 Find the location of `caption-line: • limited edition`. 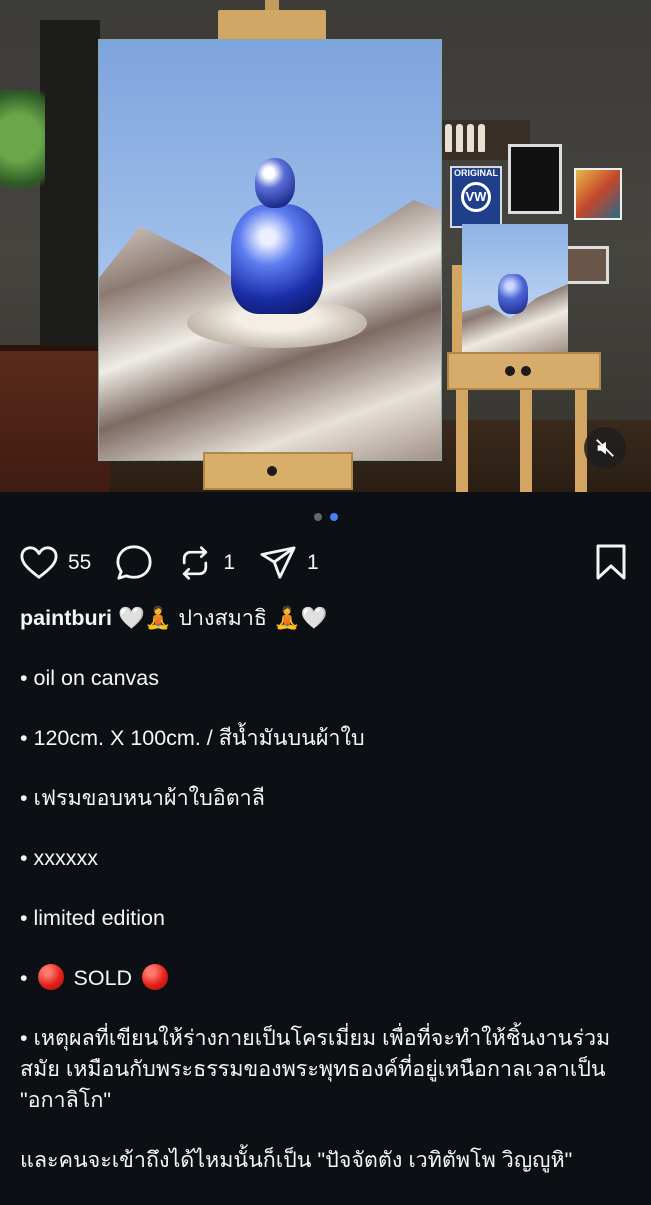

caption-line: • limited edition is located at coordinates (92, 918).